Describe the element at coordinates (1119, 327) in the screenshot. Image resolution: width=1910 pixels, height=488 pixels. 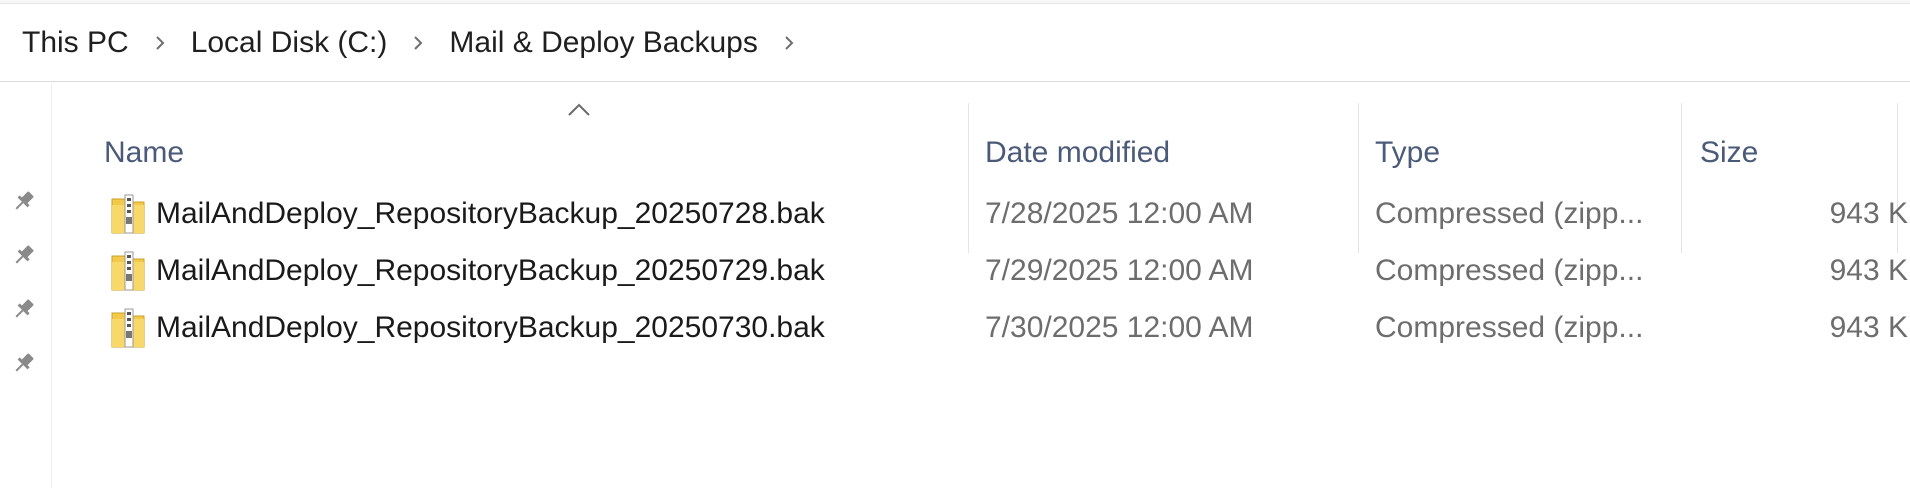
I see `file-date-modified: 7/30/2025 12:00 AM` at that location.